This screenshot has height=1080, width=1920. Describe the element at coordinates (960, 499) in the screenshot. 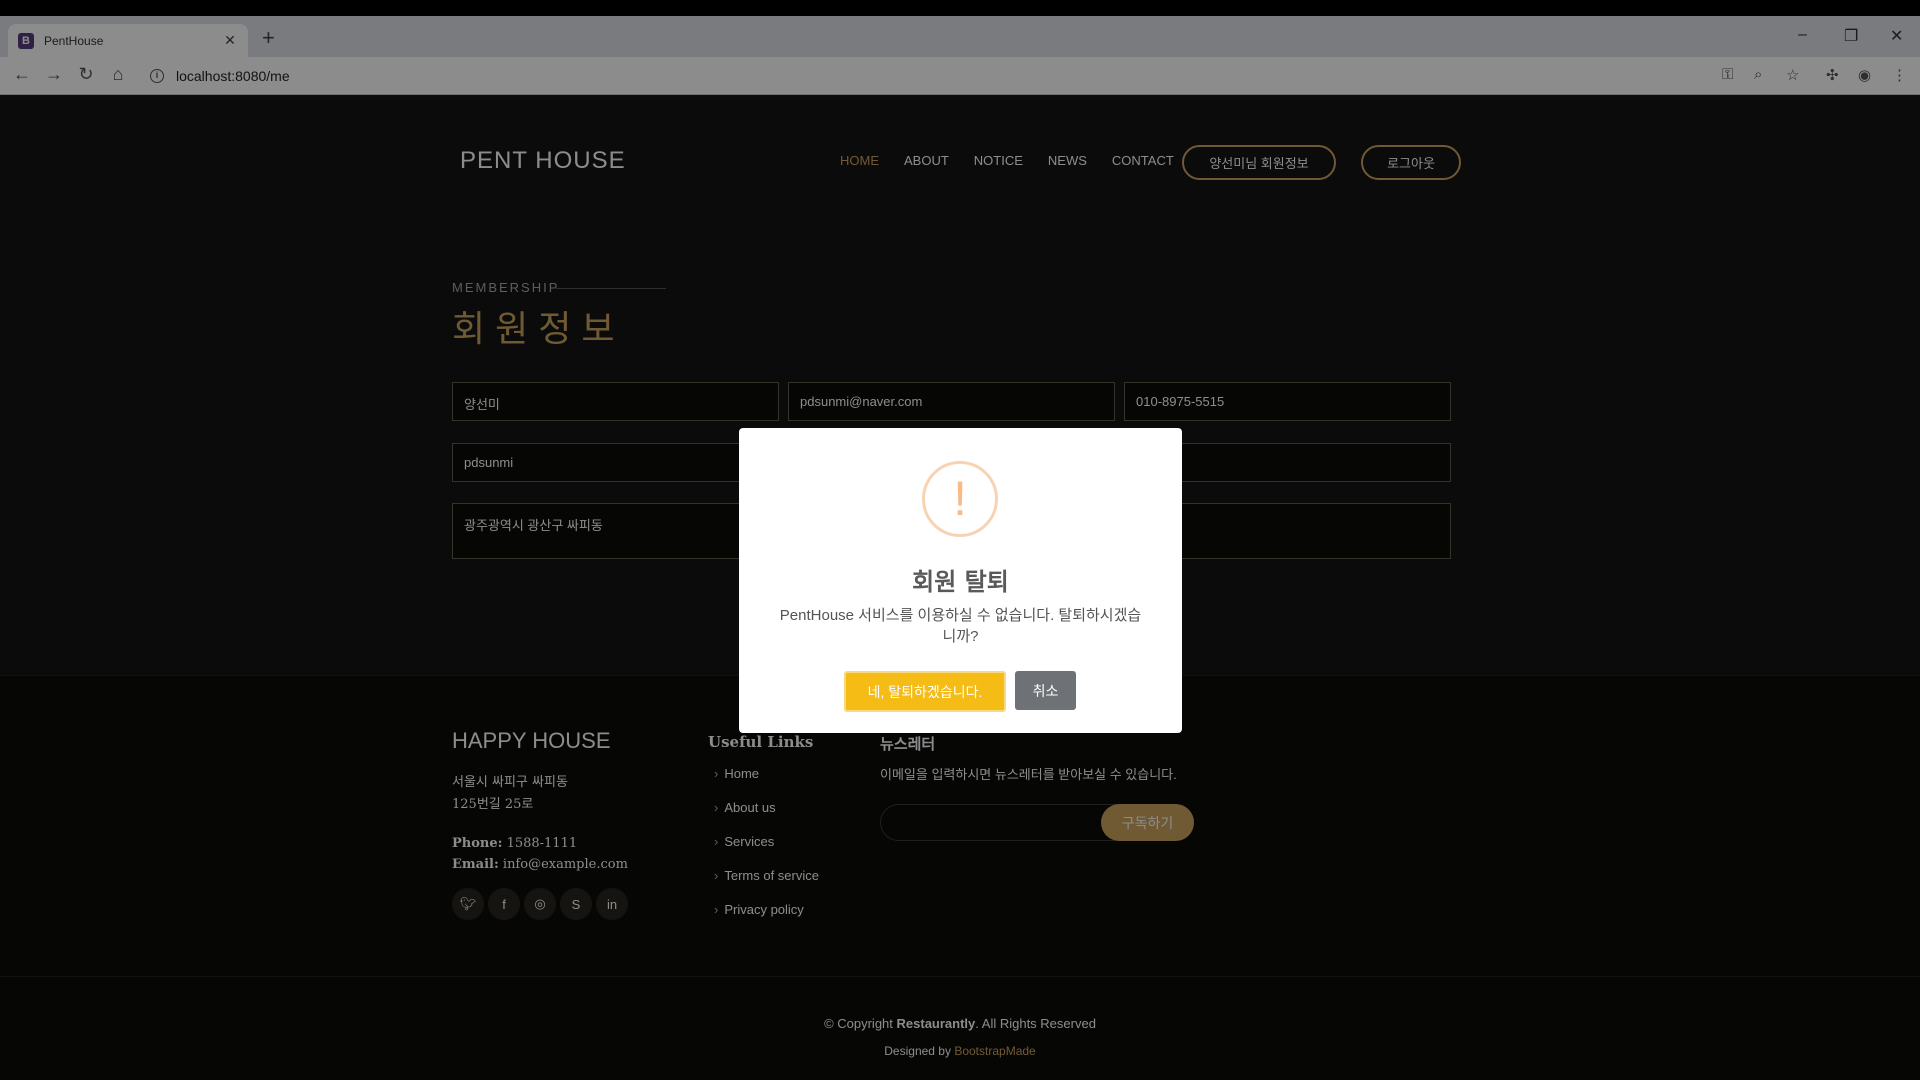

I see `warning-icon: !` at that location.